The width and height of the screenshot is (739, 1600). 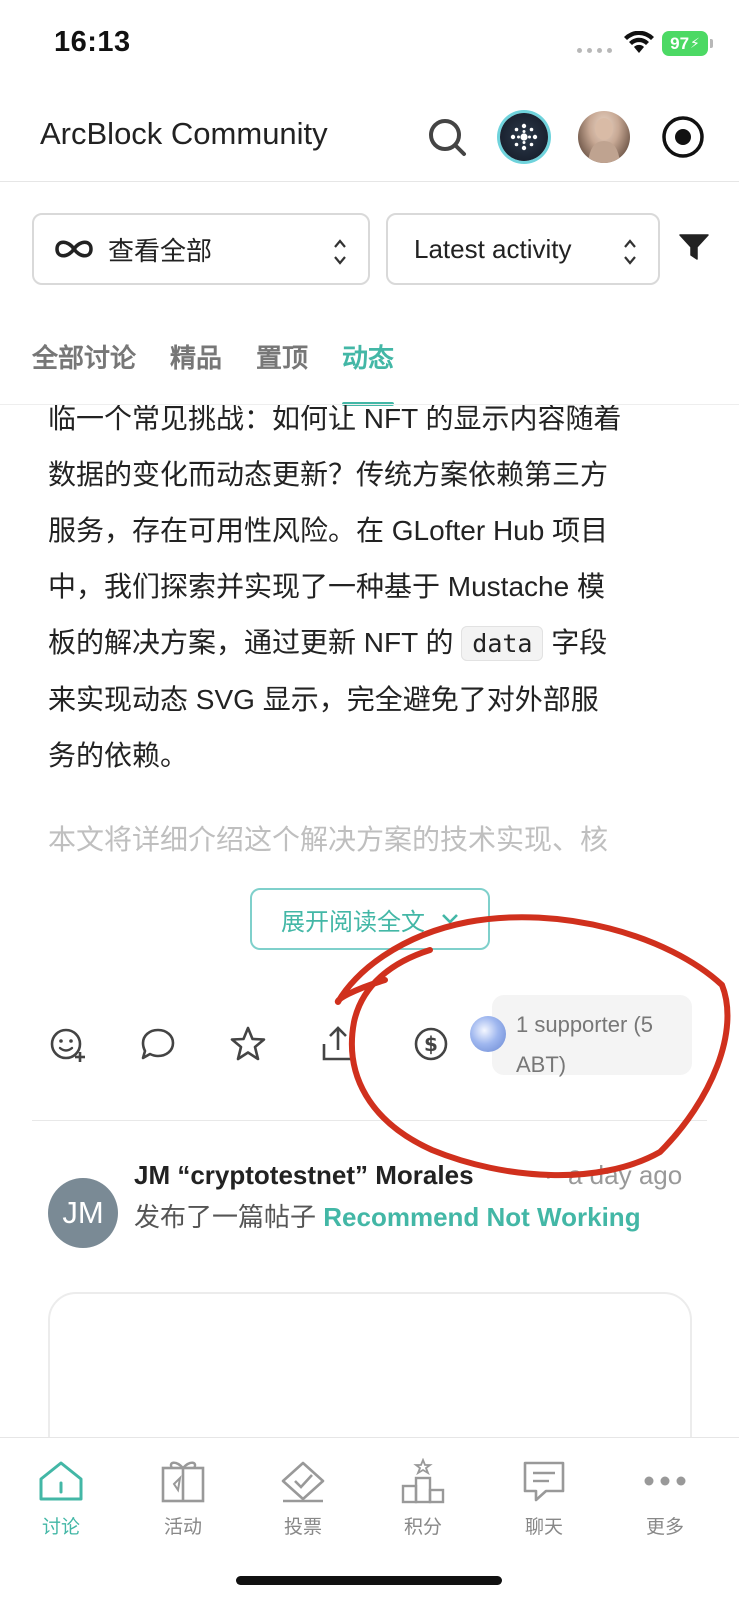 What do you see at coordinates (625, 1175) in the screenshot?
I see `post-time: a day ago` at bounding box center [625, 1175].